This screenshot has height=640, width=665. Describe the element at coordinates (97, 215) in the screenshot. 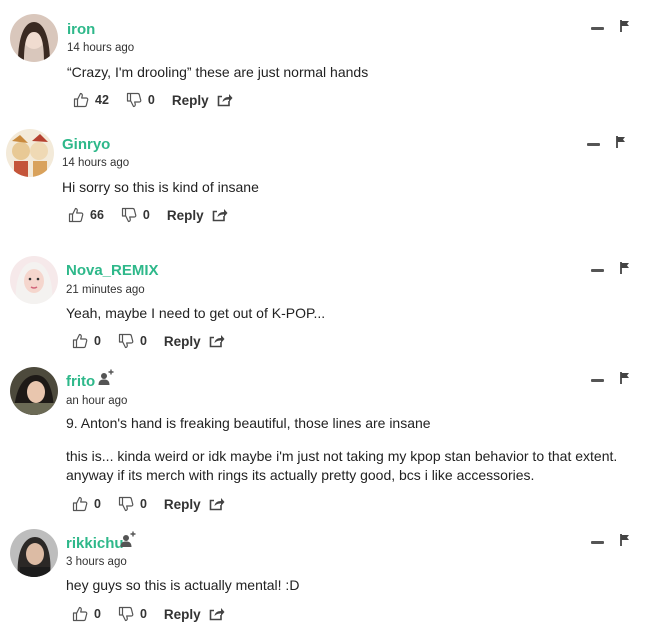

I see `like-count: 66` at that location.